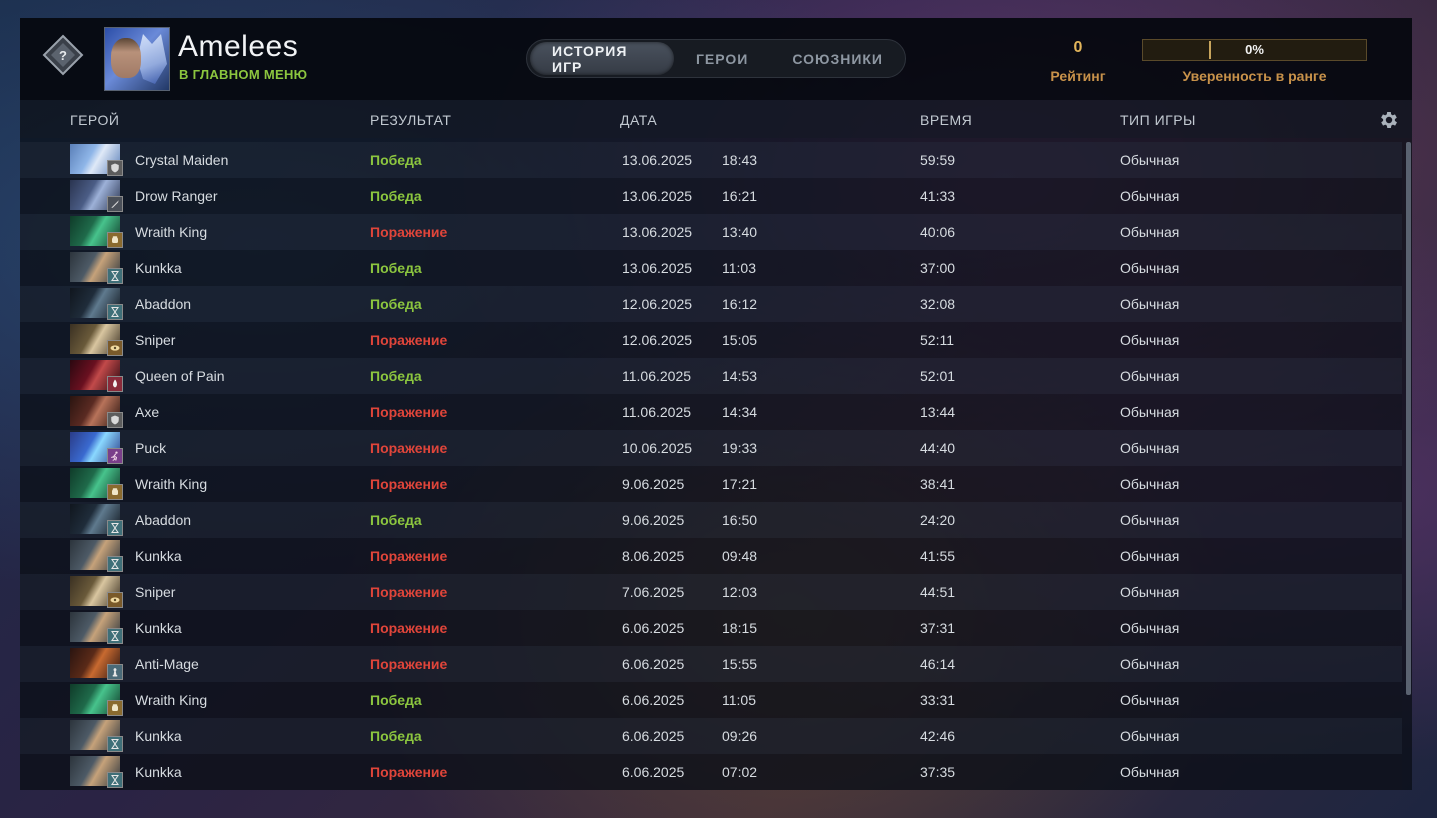 The height and width of the screenshot is (818, 1437). What do you see at coordinates (938, 556) in the screenshot?
I see `match-duration: 41:55` at bounding box center [938, 556].